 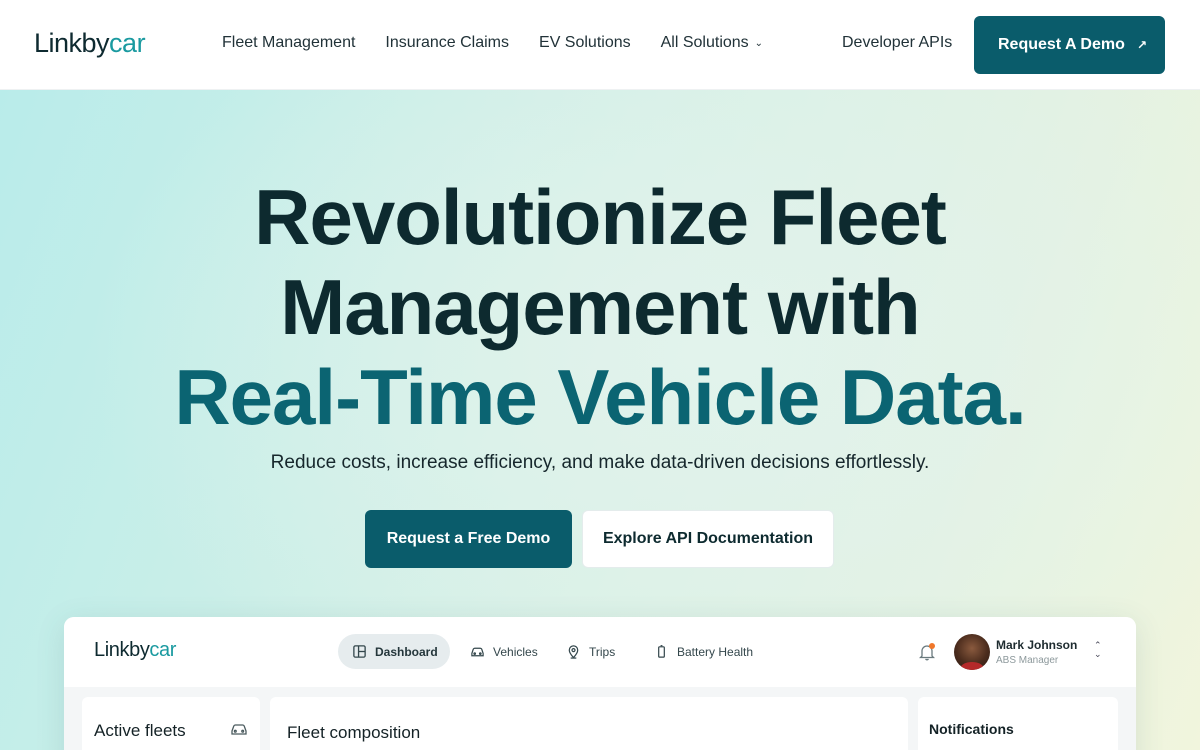 I want to click on nav-dropdown-label: All Solutions, so click(x=704, y=42).